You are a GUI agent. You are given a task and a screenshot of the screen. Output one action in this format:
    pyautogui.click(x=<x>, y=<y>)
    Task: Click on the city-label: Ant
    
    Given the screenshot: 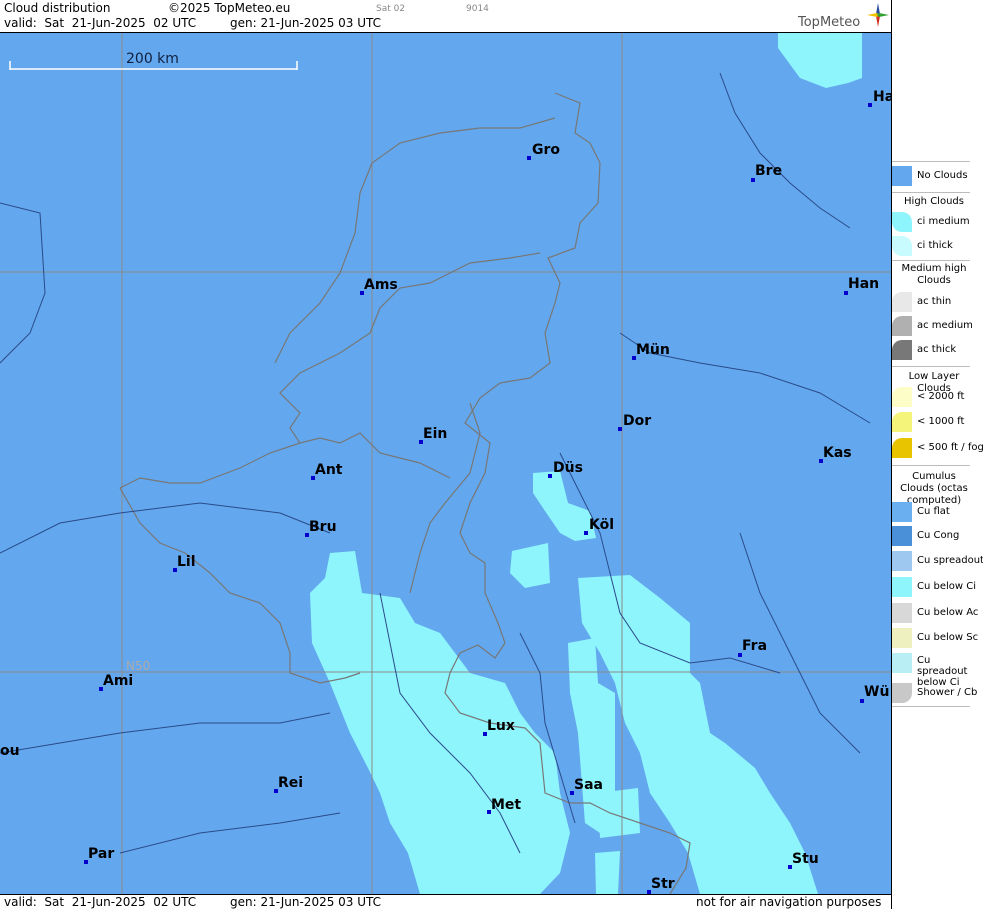 What is the action you would take?
    pyautogui.click(x=329, y=470)
    